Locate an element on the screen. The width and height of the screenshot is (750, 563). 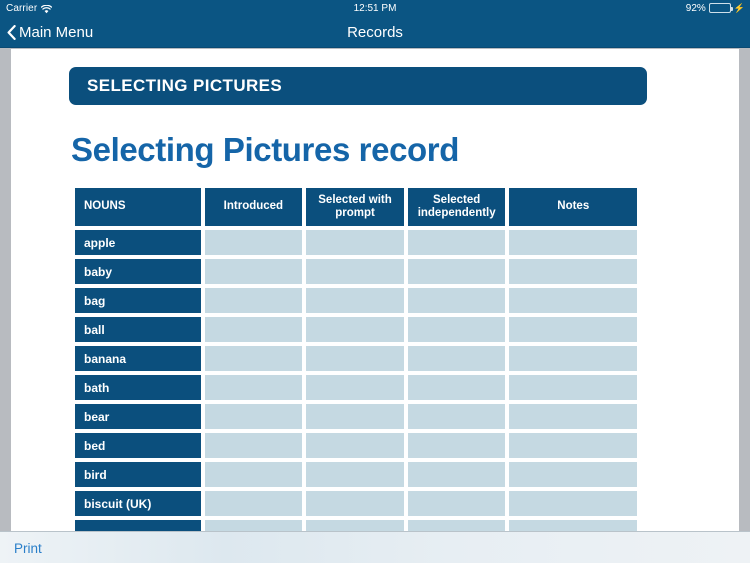
table-row: bag is located at coordinates (356, 300).